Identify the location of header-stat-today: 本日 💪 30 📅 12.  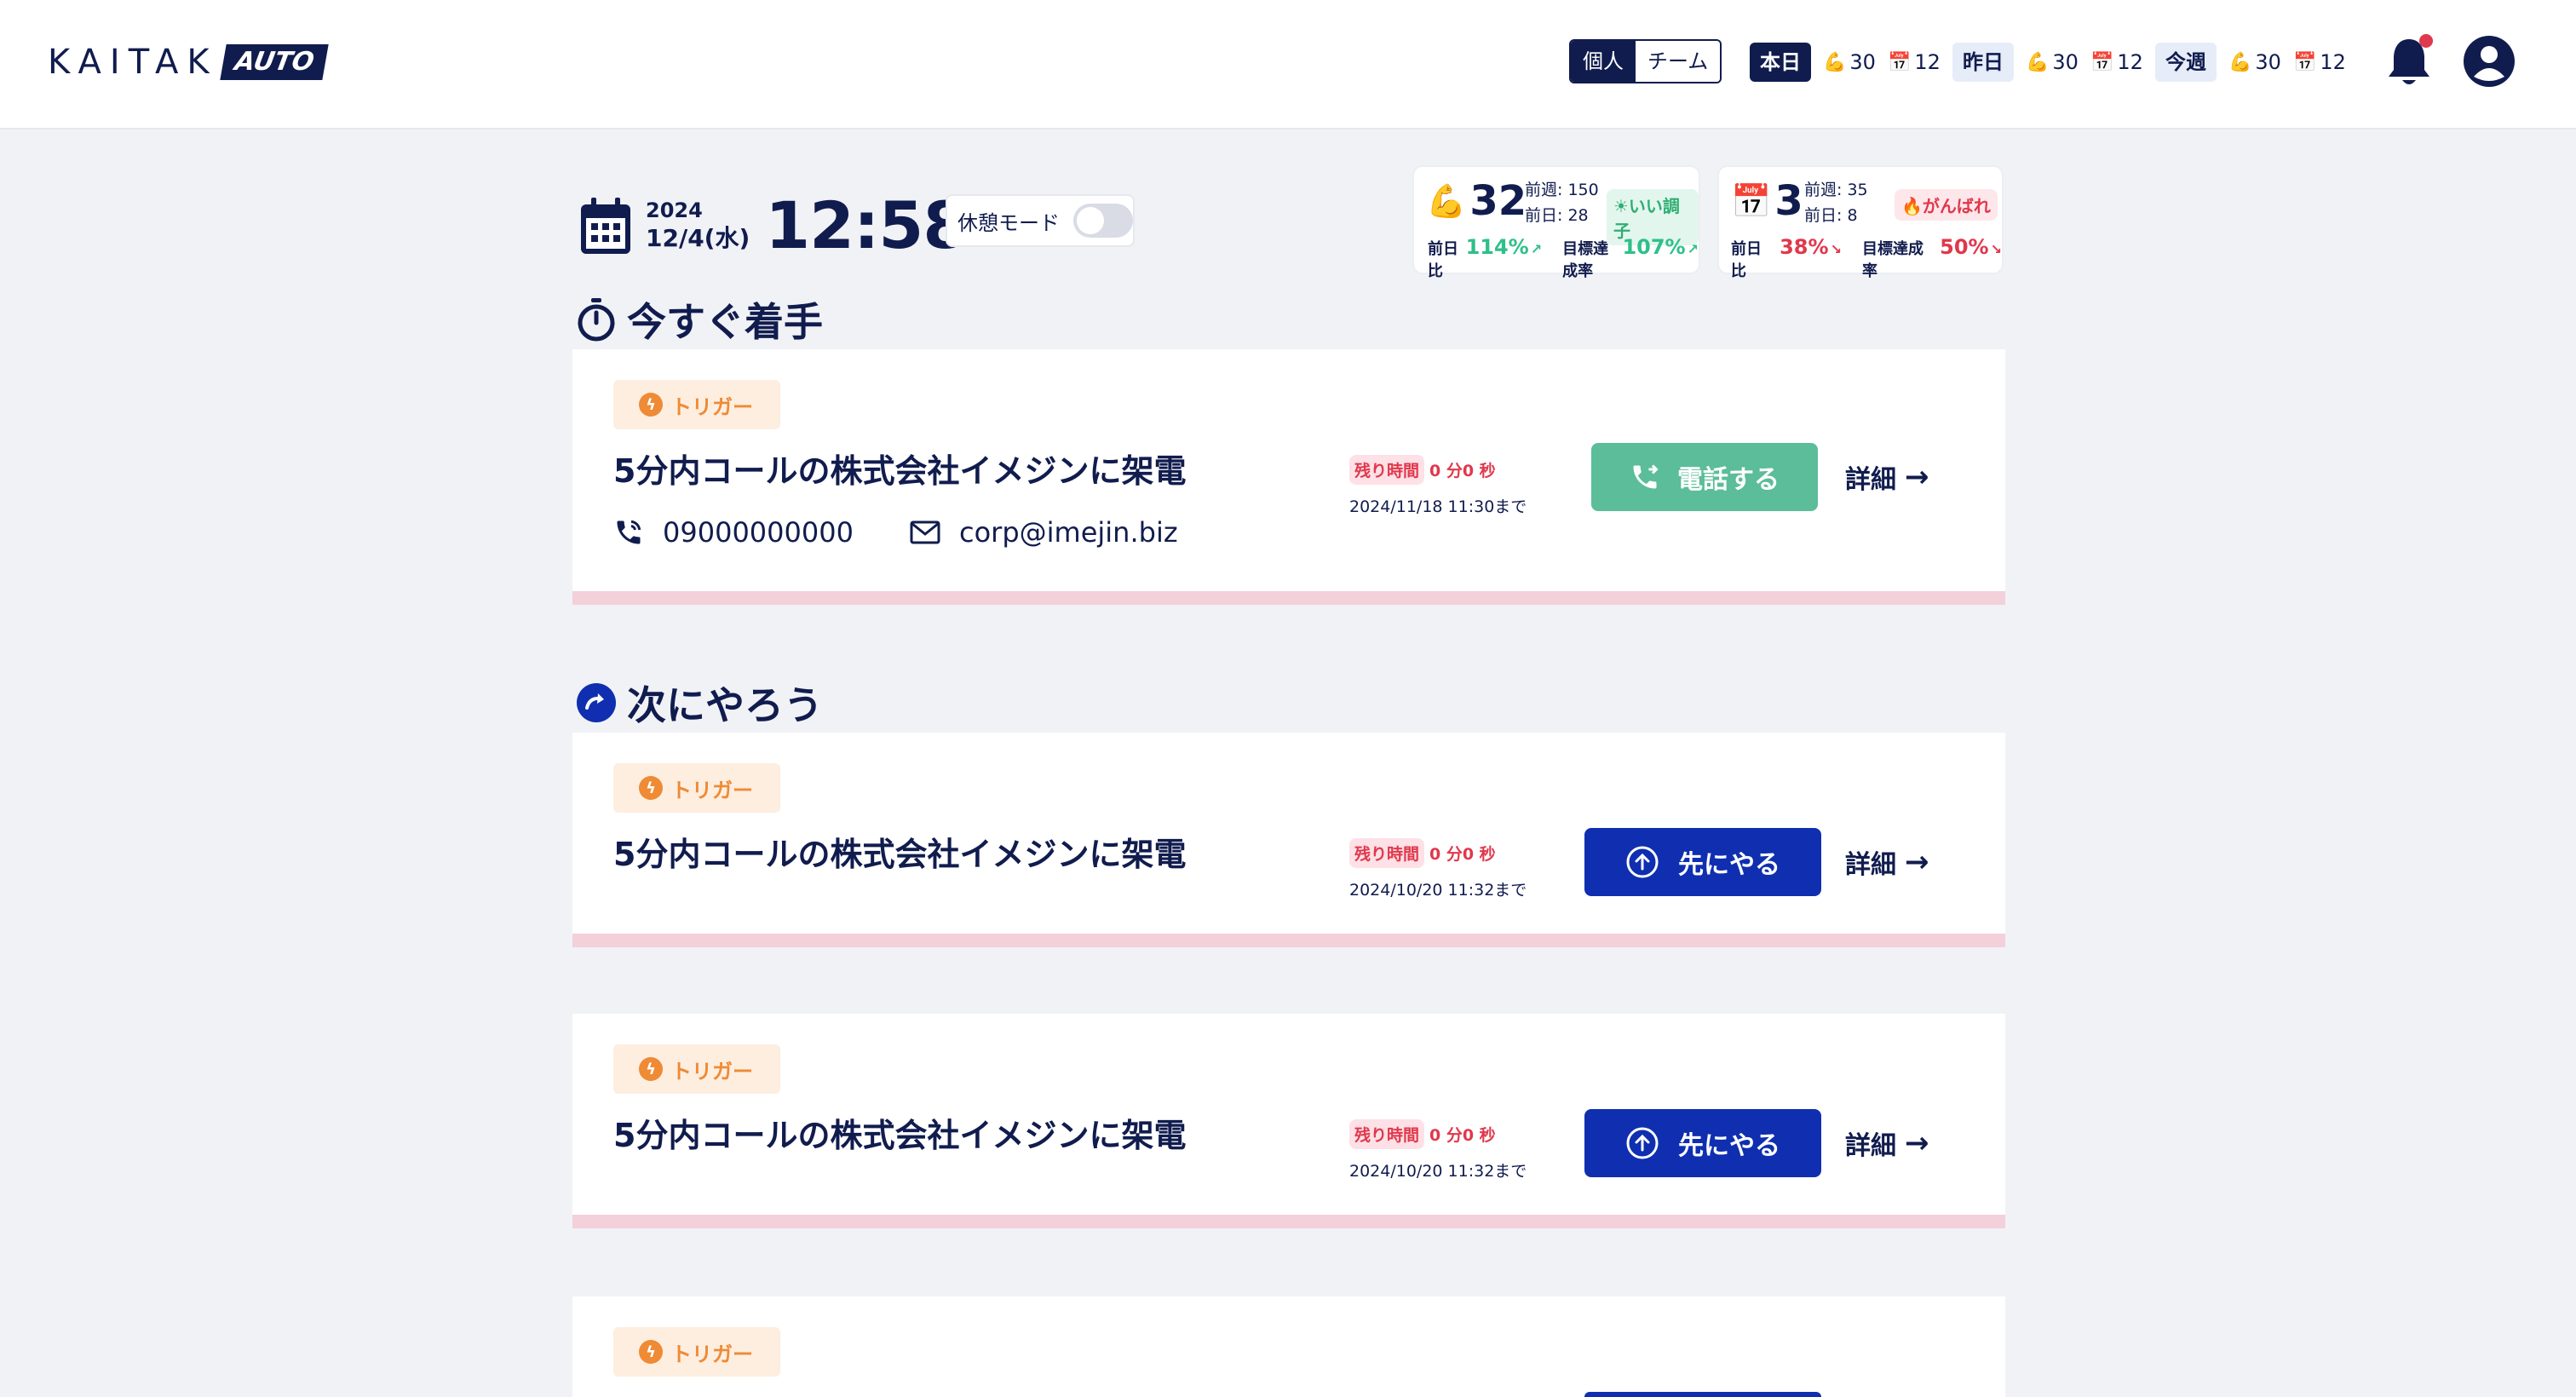
(1845, 63).